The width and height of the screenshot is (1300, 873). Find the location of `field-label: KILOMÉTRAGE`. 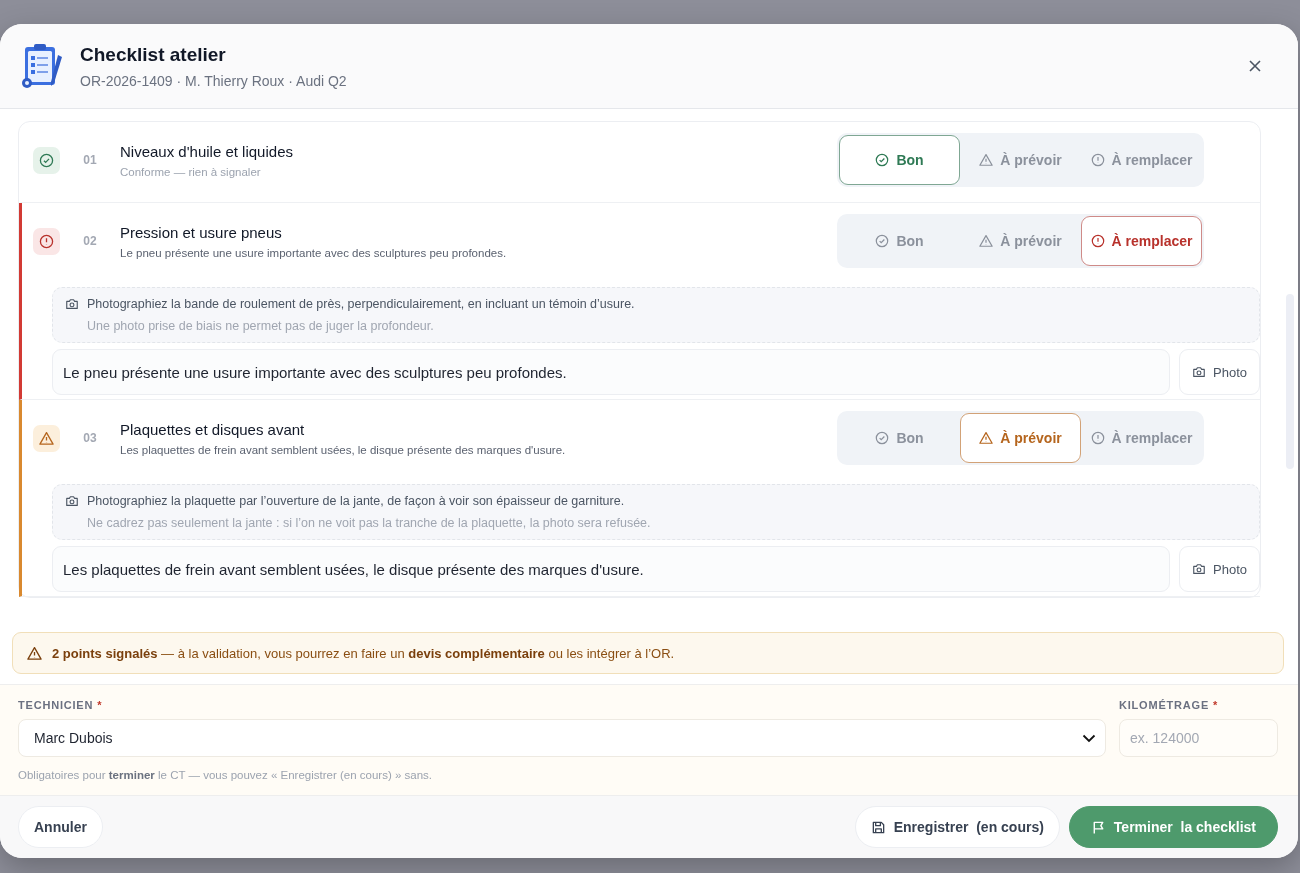

field-label: KILOMÉTRAGE is located at coordinates (1164, 705).